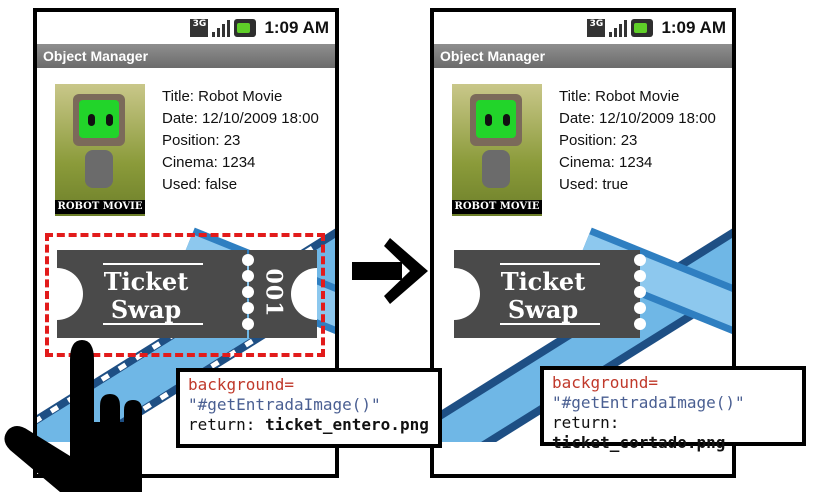 This screenshot has width=814, height=492. What do you see at coordinates (543, 295) in the screenshot?
I see `ticket-label: Ticket Swap` at bounding box center [543, 295].